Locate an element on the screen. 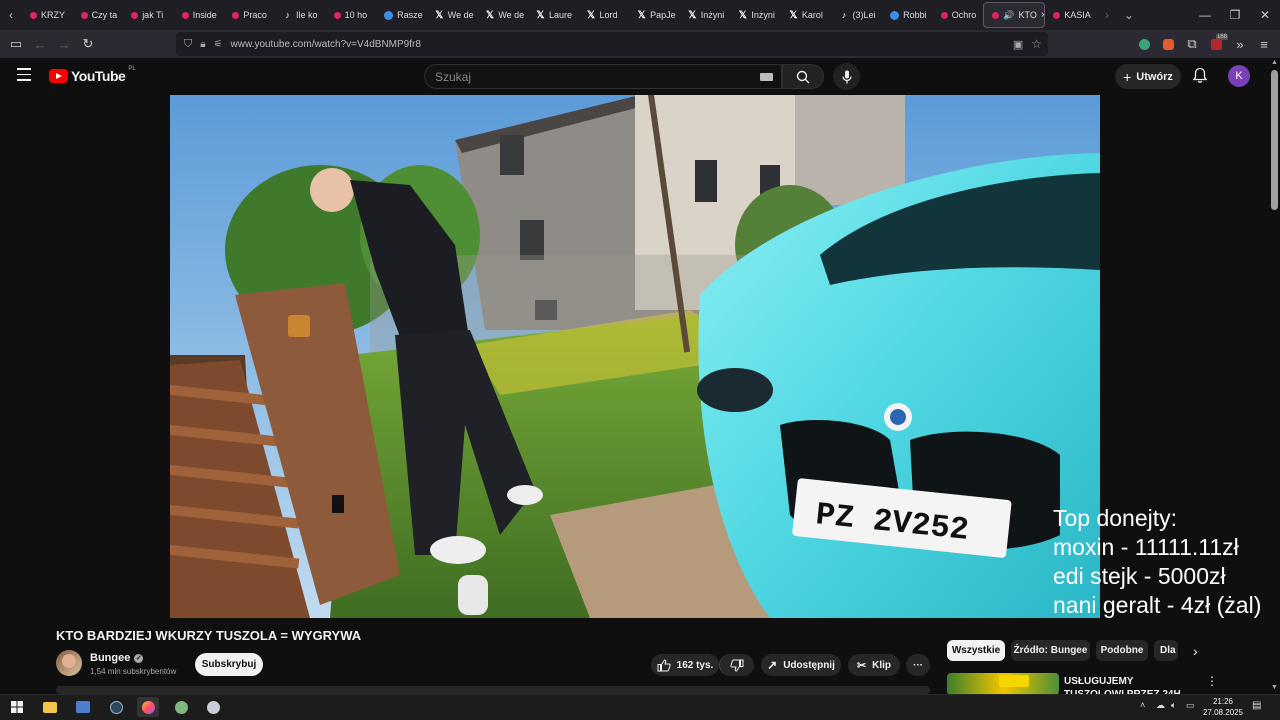  sidebar-toggle-icon: ▭ is located at coordinates (16, 44).